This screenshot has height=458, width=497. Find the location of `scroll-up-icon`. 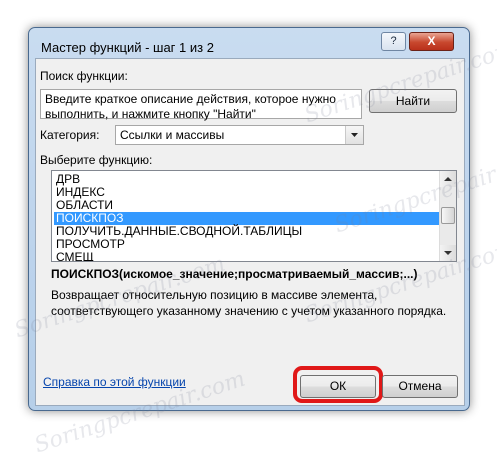

scroll-up-icon is located at coordinates (448, 179).